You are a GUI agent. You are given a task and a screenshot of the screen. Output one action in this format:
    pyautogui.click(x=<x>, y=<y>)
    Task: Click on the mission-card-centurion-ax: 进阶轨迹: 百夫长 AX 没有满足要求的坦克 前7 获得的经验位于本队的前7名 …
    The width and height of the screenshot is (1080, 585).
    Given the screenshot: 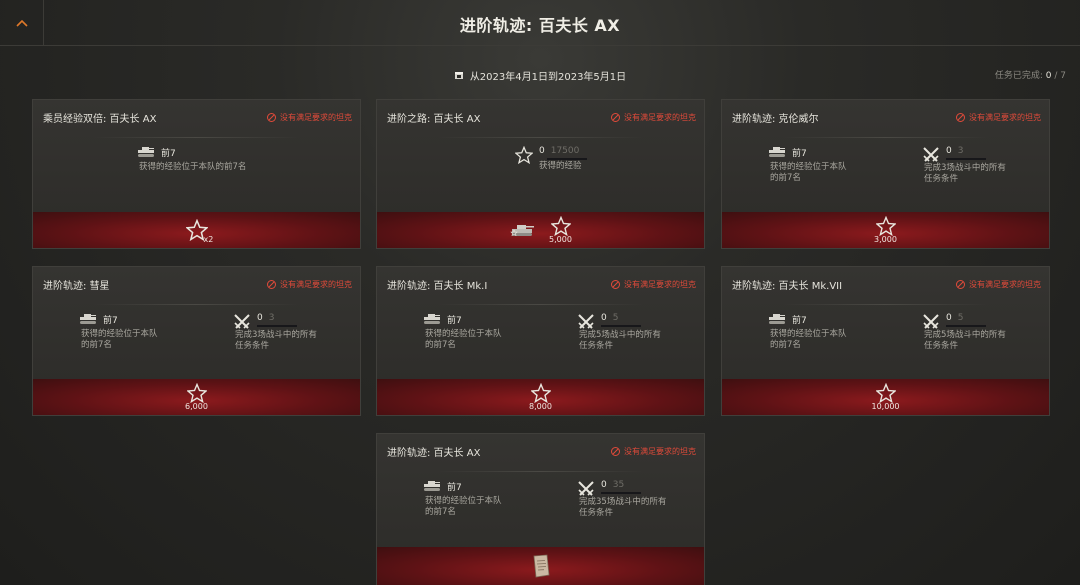 What is the action you would take?
    pyautogui.click(x=540, y=509)
    